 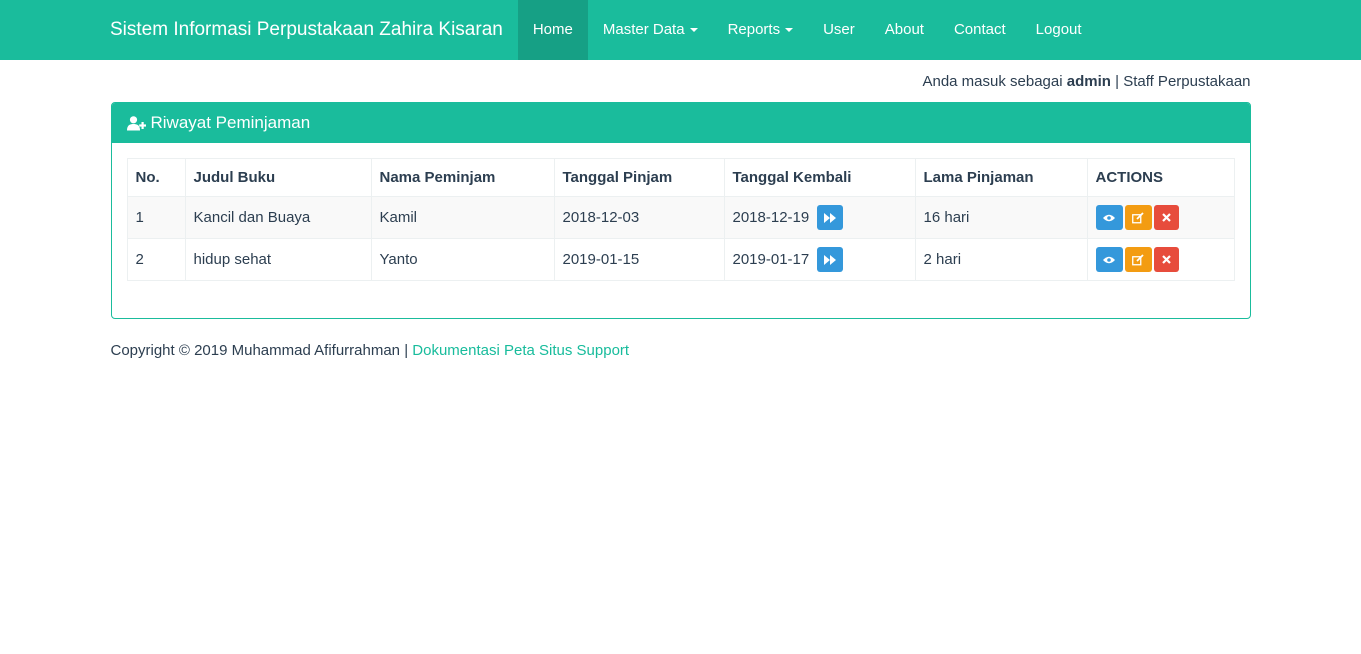 I want to click on tanggal-kembali-value: 2019-01-17, so click(x=771, y=259).